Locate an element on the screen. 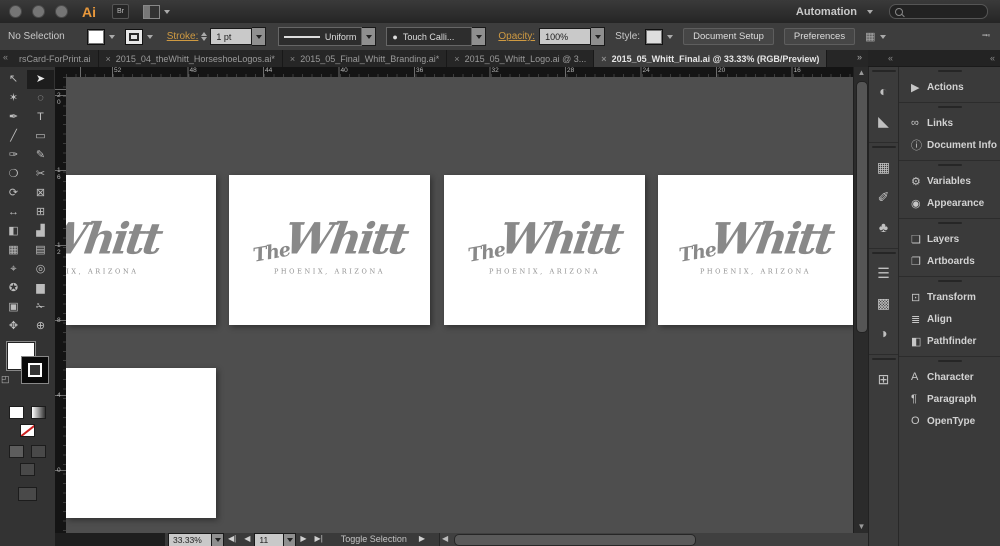 Image resolution: width=1000 pixels, height=546 pixels. tab-collapse-icon: « is located at coordinates (6, 58).